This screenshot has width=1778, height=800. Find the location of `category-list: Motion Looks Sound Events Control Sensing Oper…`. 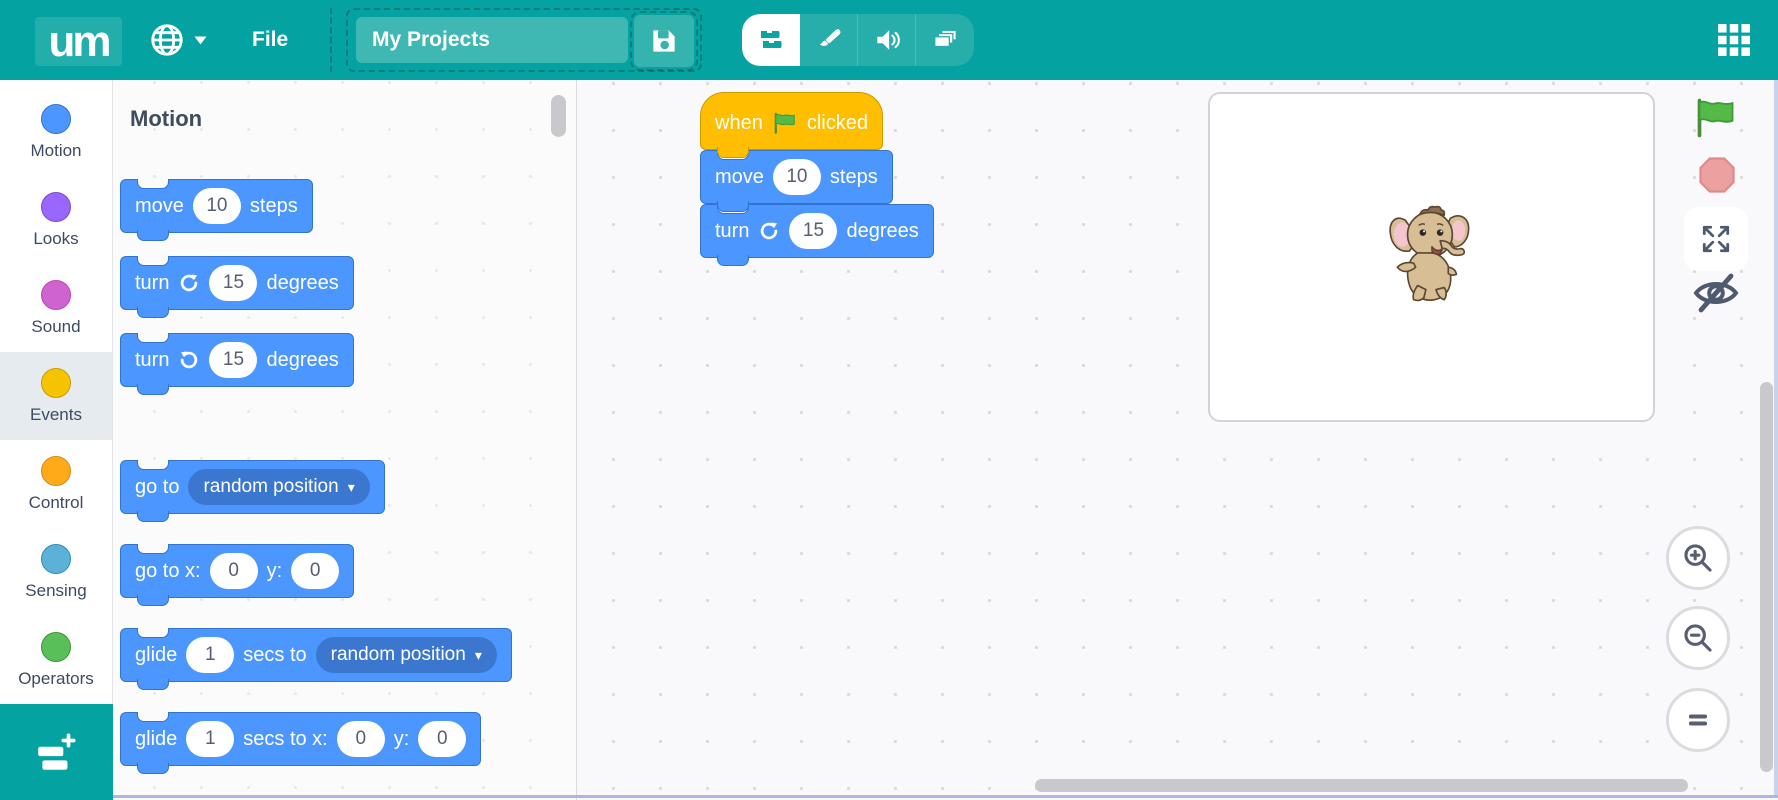

category-list: Motion Looks Sound Events Control Sensing Oper… is located at coordinates (56, 392).